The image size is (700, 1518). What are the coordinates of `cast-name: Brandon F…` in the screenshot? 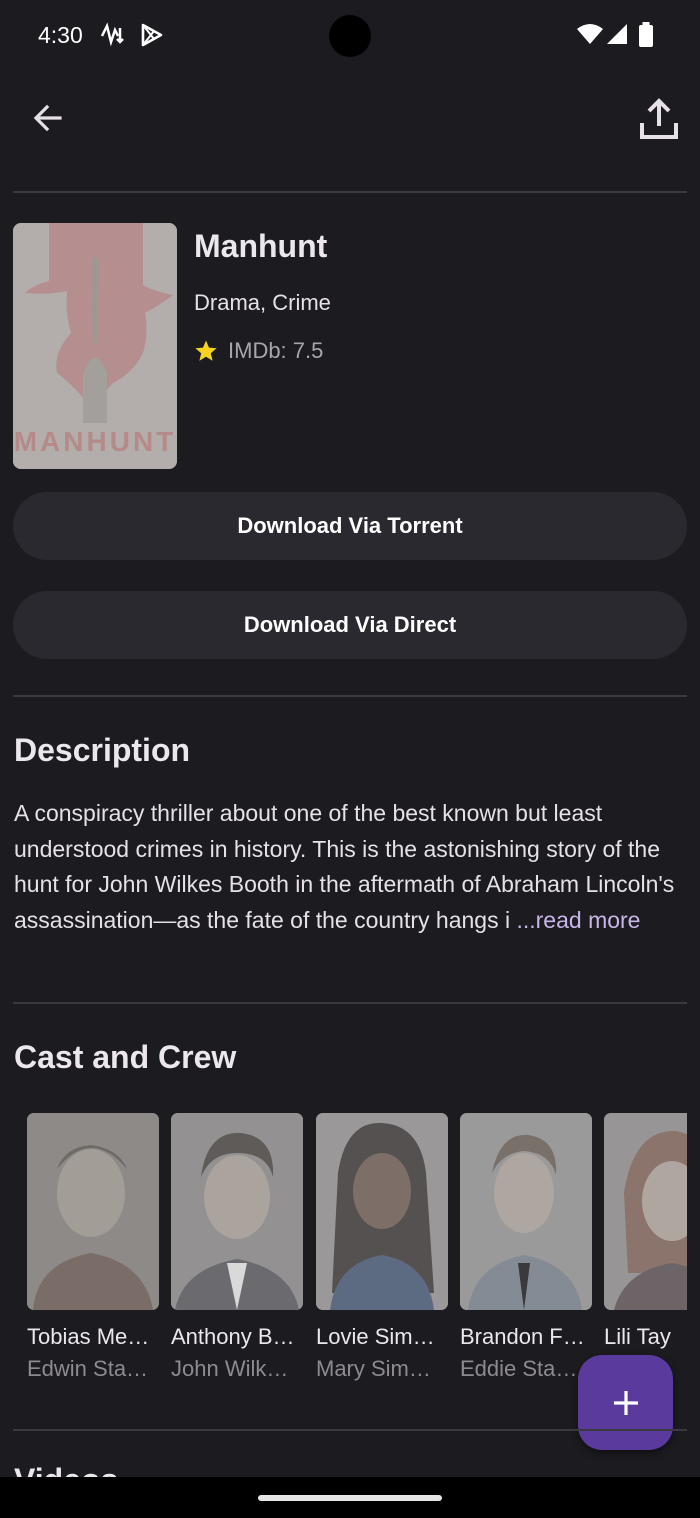 It's located at (522, 1336).